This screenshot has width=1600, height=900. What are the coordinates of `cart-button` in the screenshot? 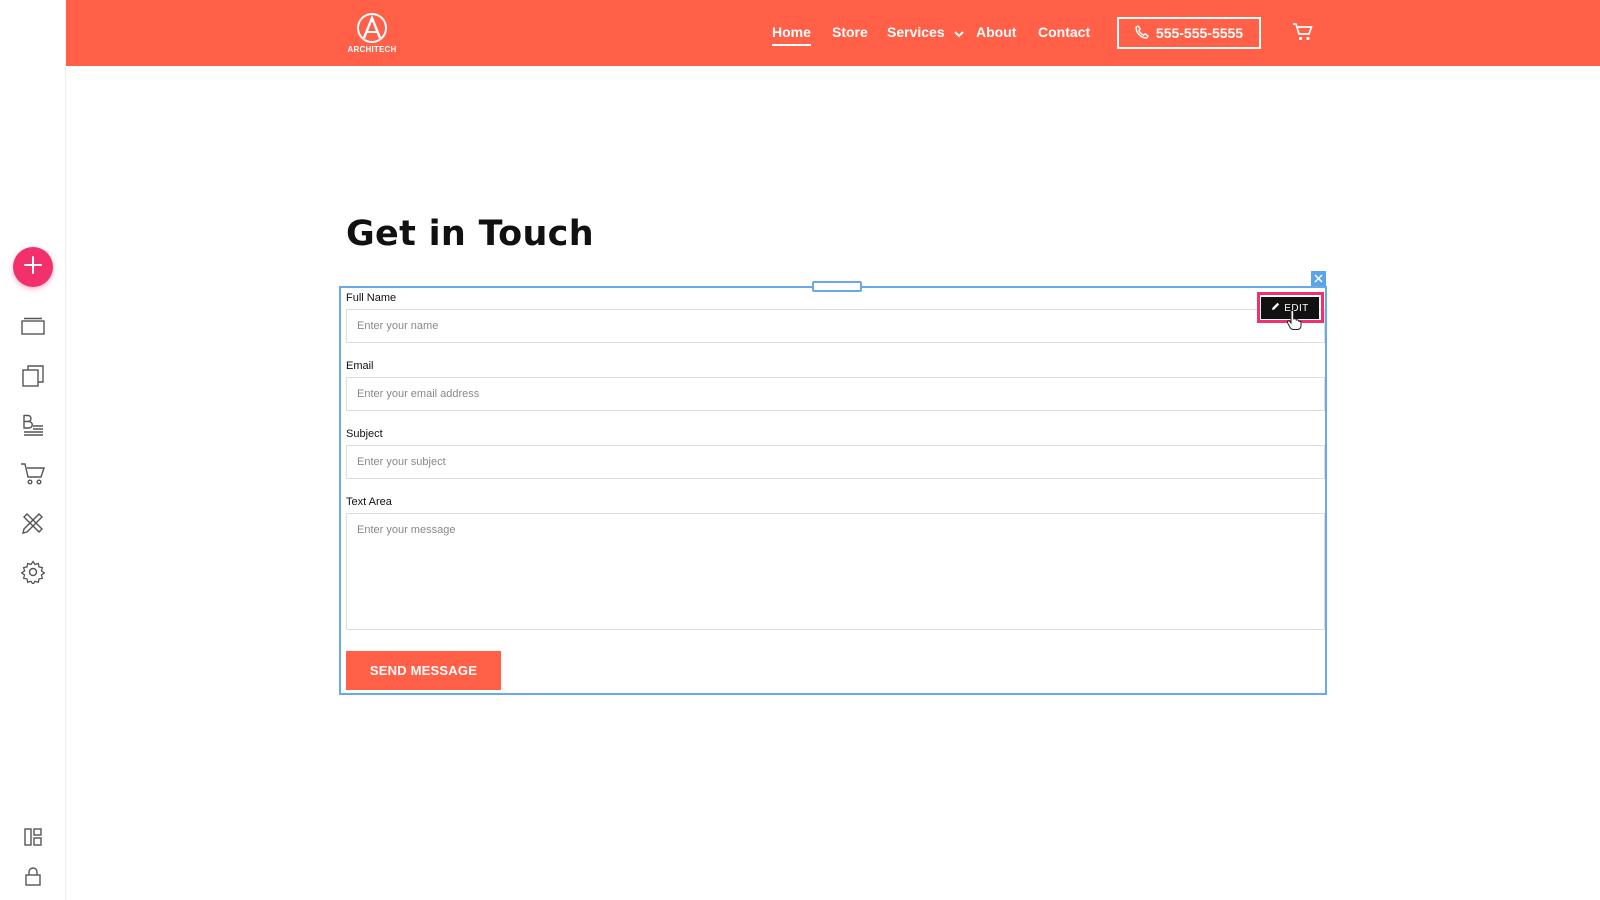 It's located at (1303, 33).